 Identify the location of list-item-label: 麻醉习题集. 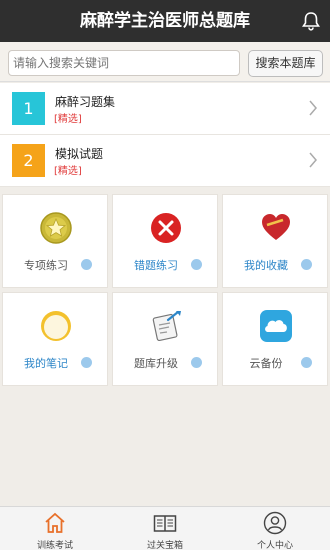
(85, 102).